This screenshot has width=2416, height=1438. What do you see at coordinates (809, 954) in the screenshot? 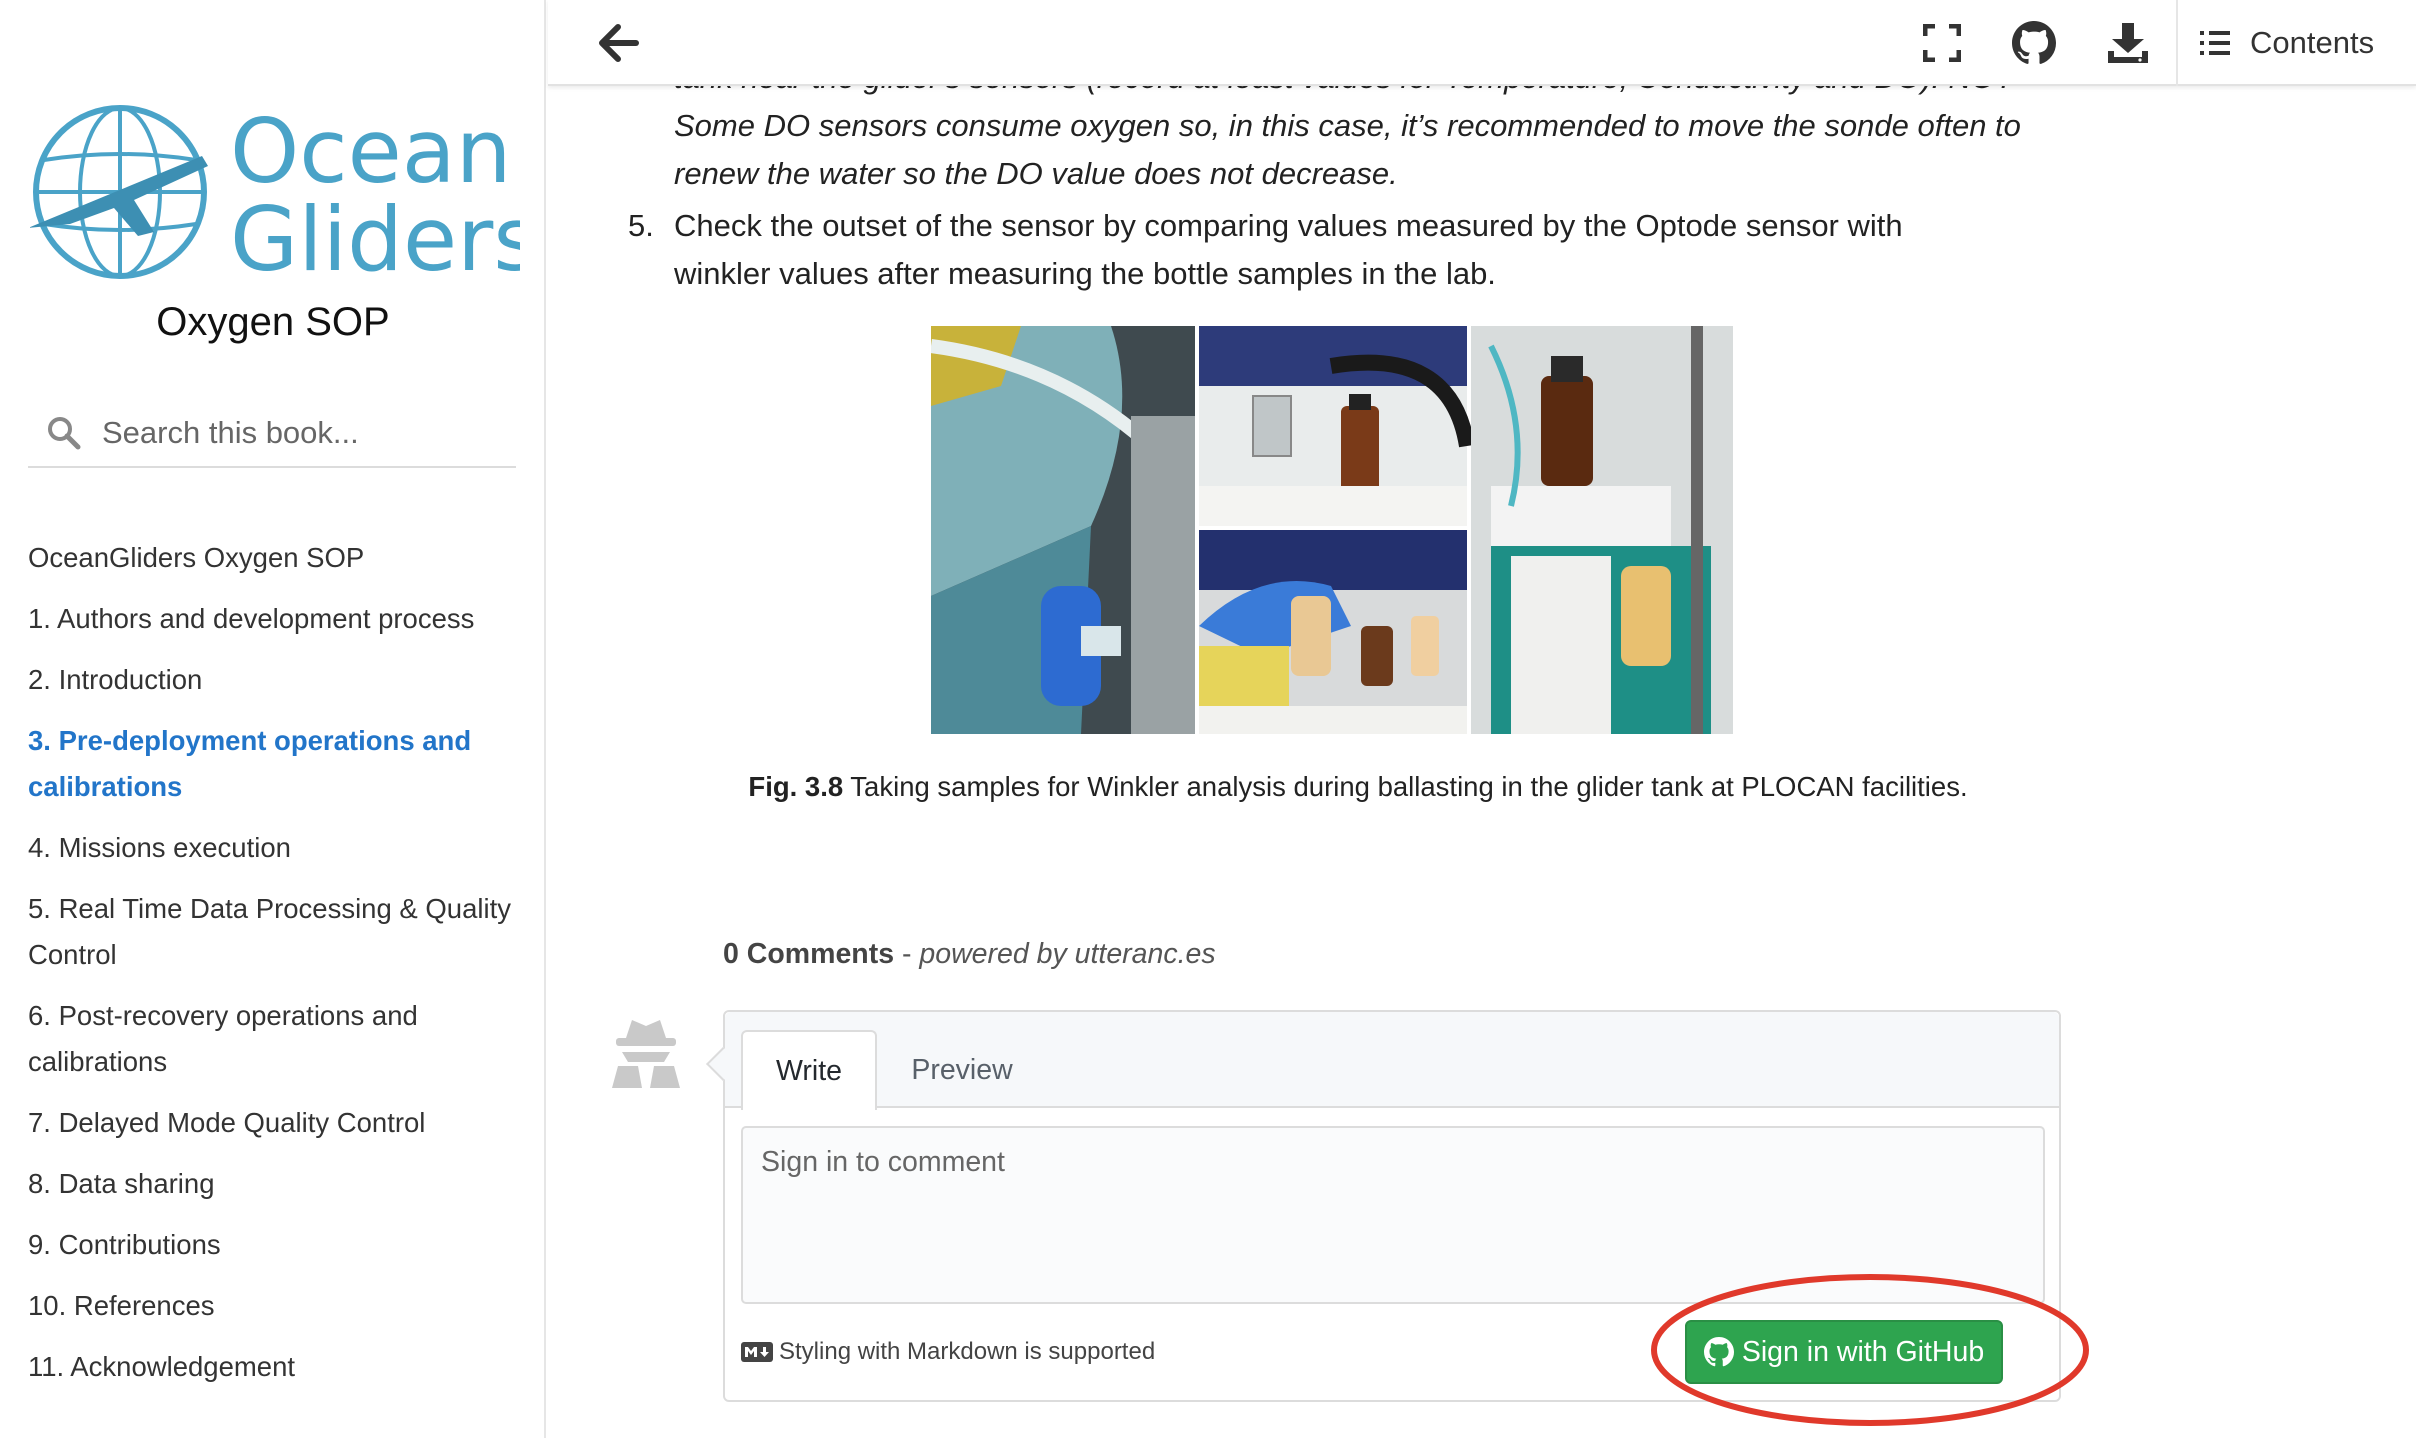
I see `comments-count: 0 Comments` at bounding box center [809, 954].